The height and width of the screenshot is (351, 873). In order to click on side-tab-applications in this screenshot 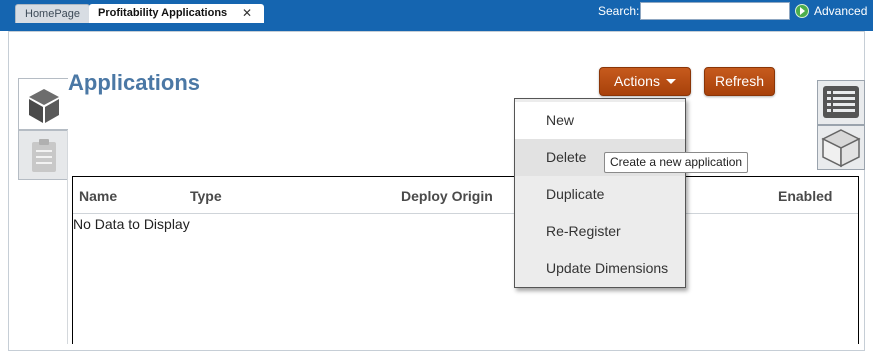, I will do `click(43, 104)`.